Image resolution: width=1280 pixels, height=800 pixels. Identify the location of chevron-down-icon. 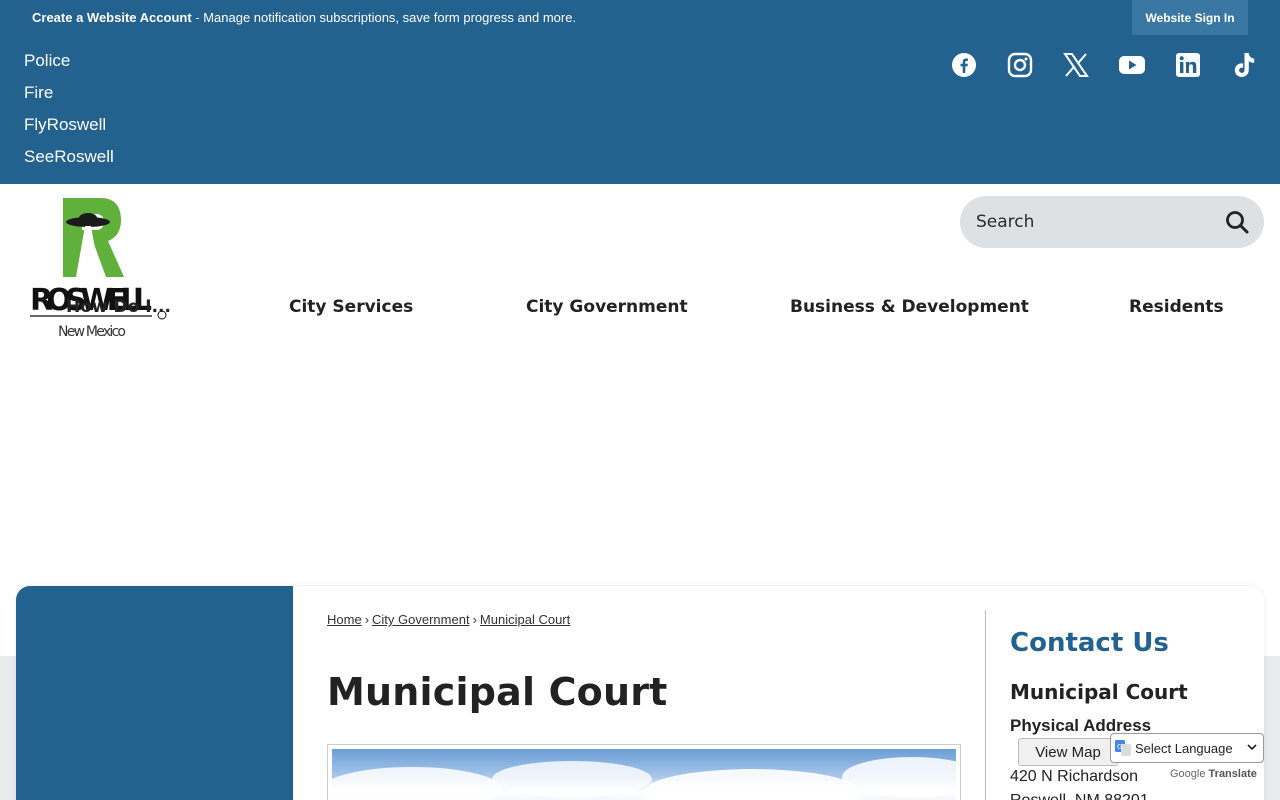
(1252, 747).